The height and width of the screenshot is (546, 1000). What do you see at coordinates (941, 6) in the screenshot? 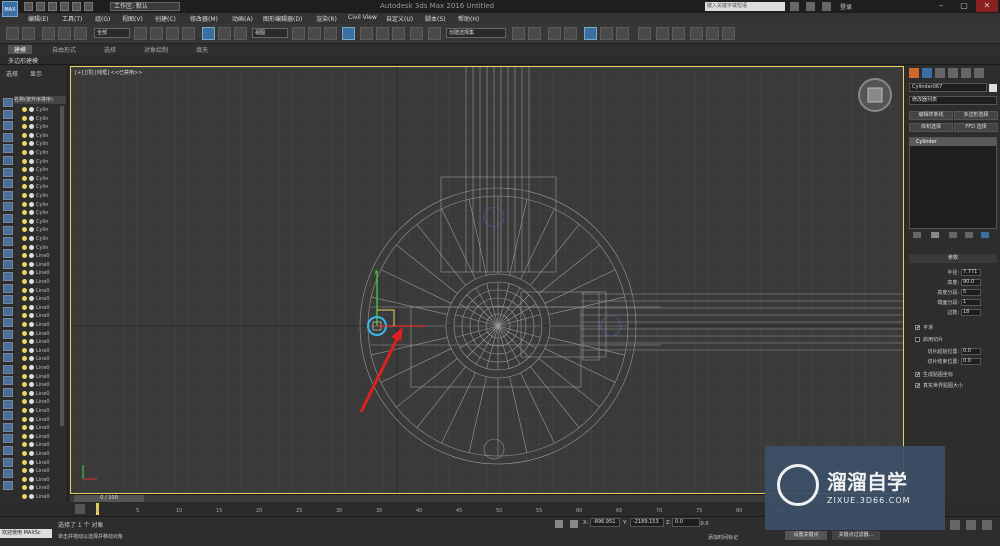
I see `minimize-icon: –` at bounding box center [941, 6].